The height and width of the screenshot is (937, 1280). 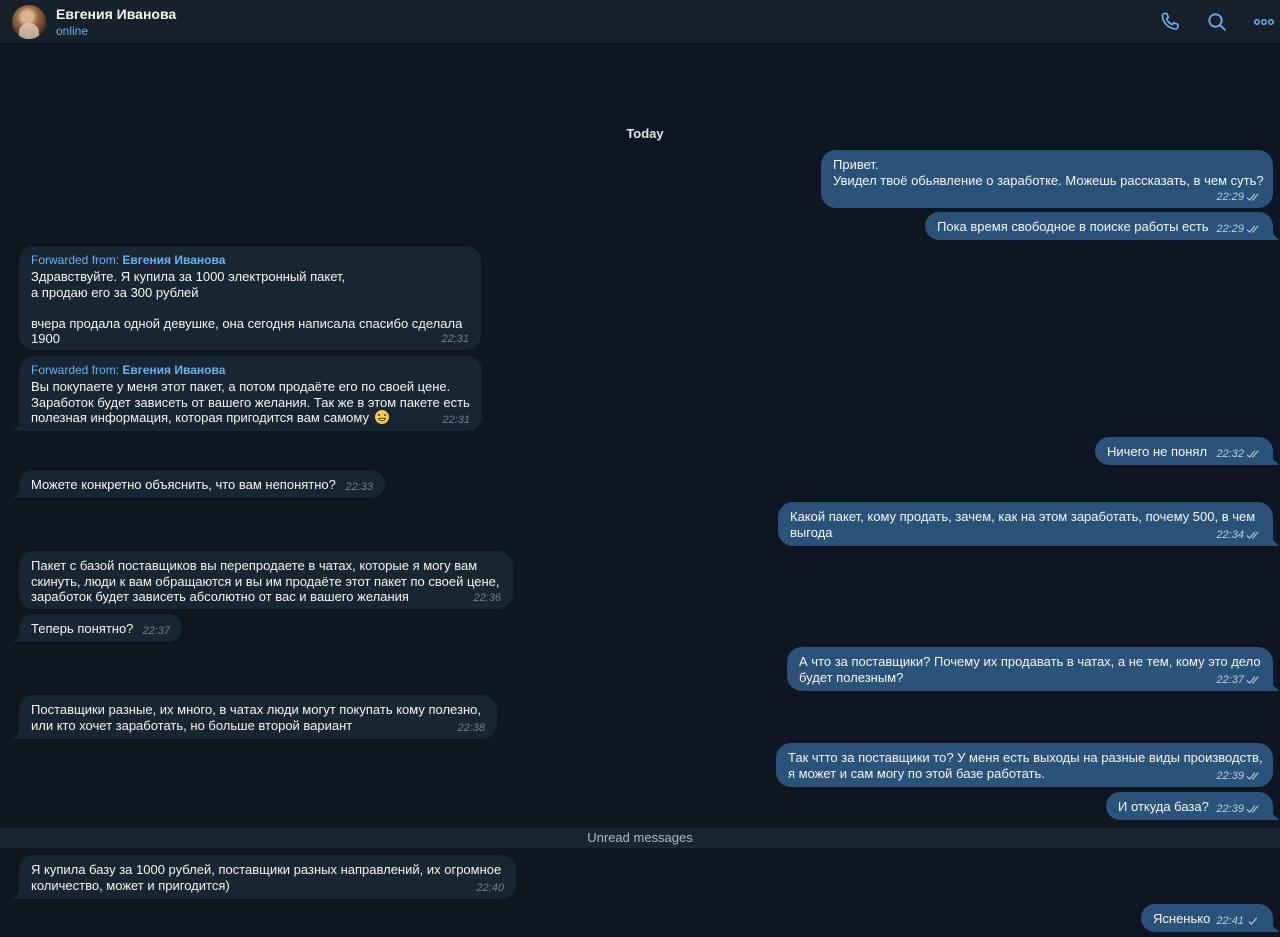 I want to click on message-time: 22:41, so click(x=1230, y=921).